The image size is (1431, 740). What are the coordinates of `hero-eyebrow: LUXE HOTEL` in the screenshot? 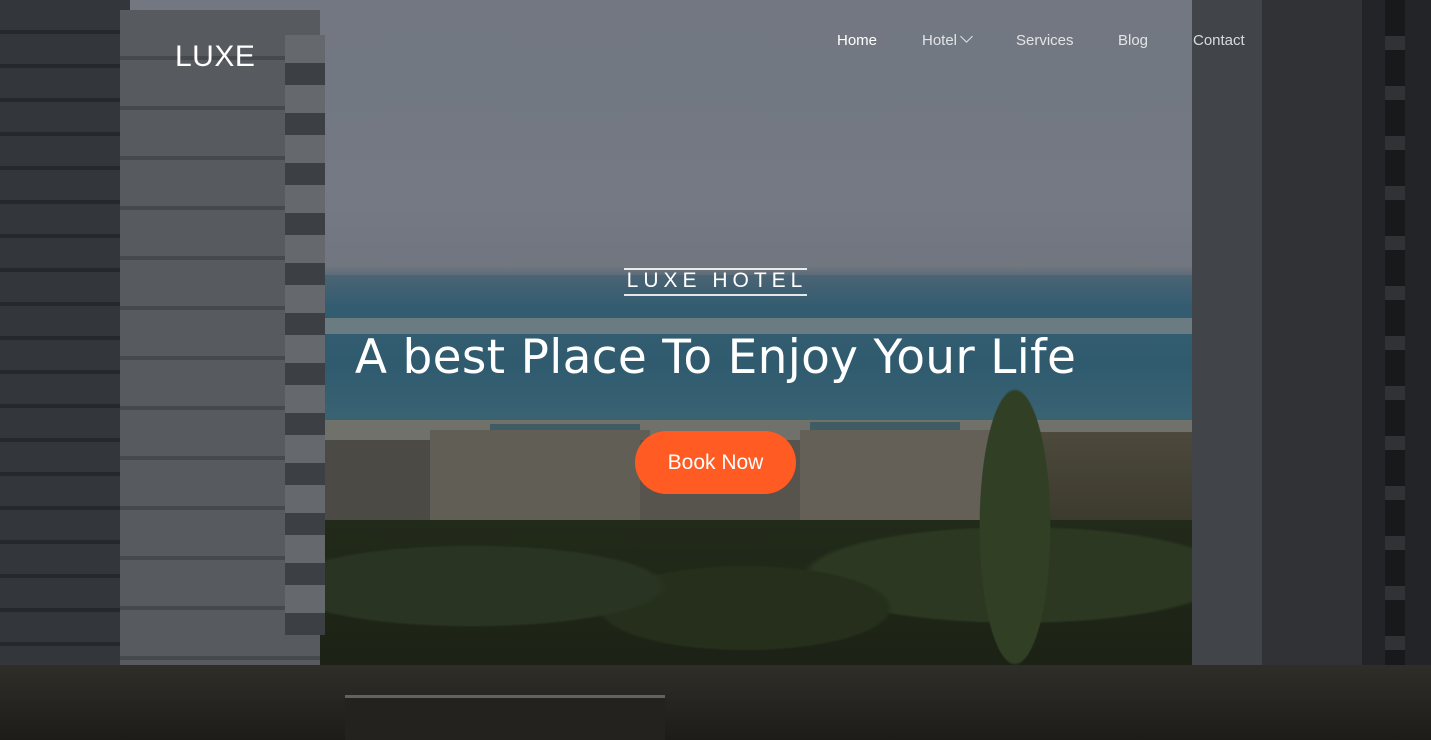 It's located at (715, 282).